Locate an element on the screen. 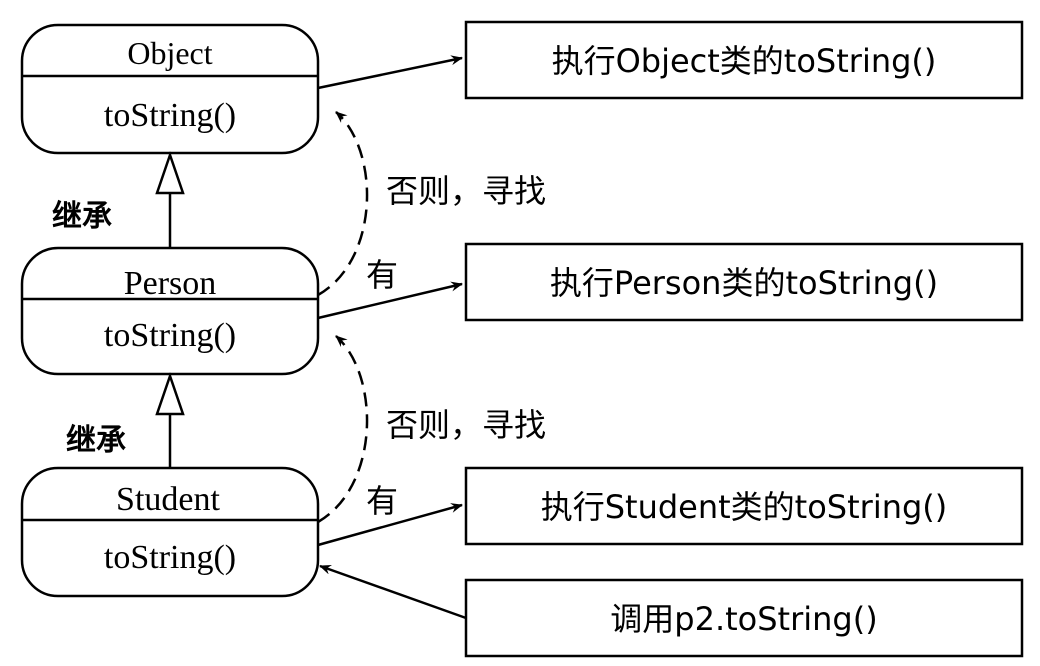  person-class-box: Person toString() is located at coordinates (170, 311).